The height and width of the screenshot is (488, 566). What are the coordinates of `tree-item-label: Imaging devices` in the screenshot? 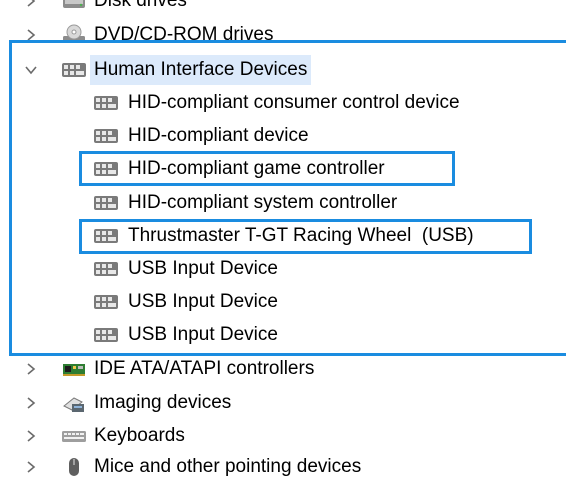 It's located at (163, 402).